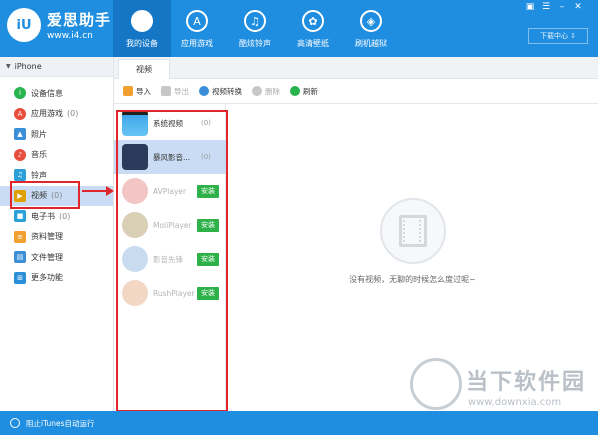 This screenshot has height=435, width=598. I want to click on nav-label: 高清壁纸, so click(313, 43).